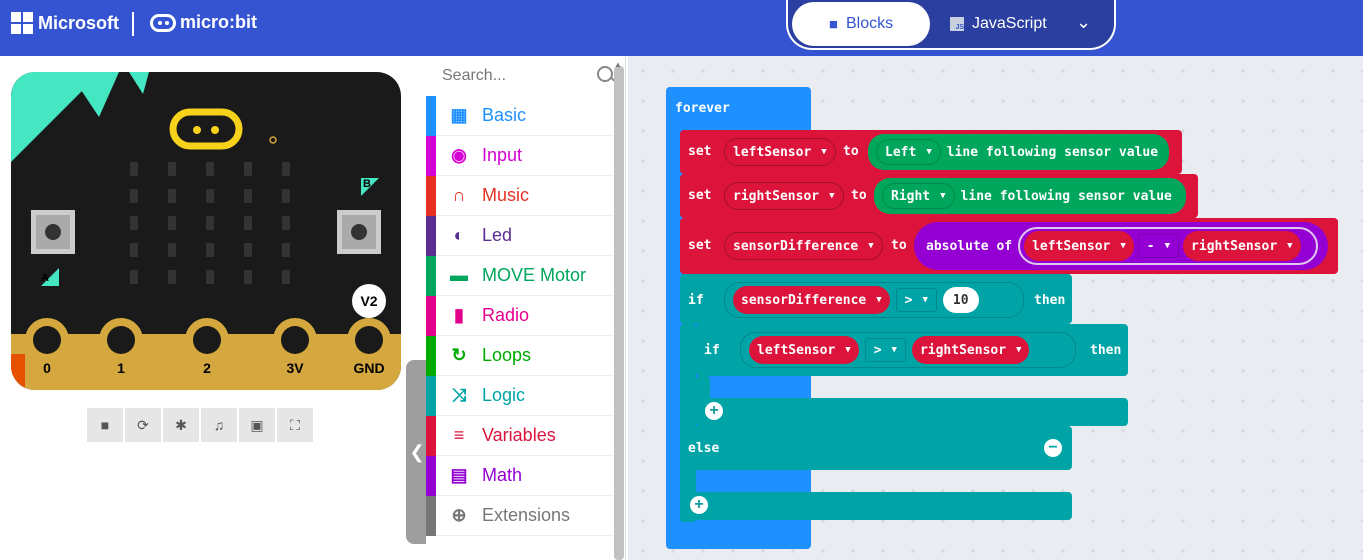 The width and height of the screenshot is (1363, 560). What do you see at coordinates (908, 350) in the screenshot?
I see `compare-block: leftSensor > rightSensor` at bounding box center [908, 350].